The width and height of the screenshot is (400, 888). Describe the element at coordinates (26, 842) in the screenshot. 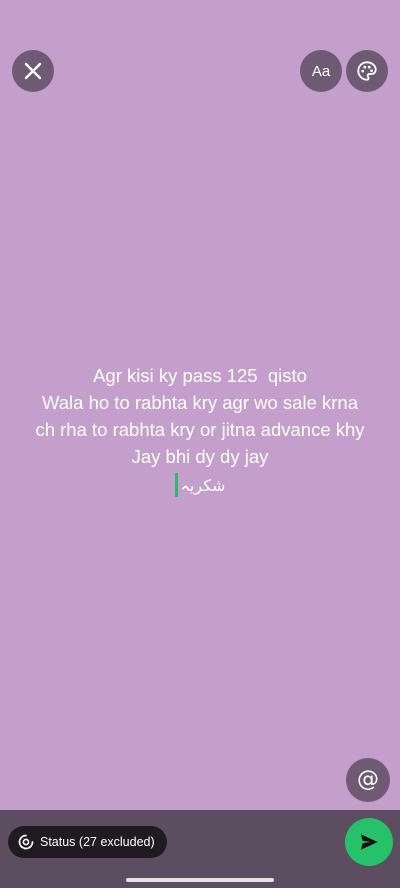

I see `status-ring-icon` at that location.